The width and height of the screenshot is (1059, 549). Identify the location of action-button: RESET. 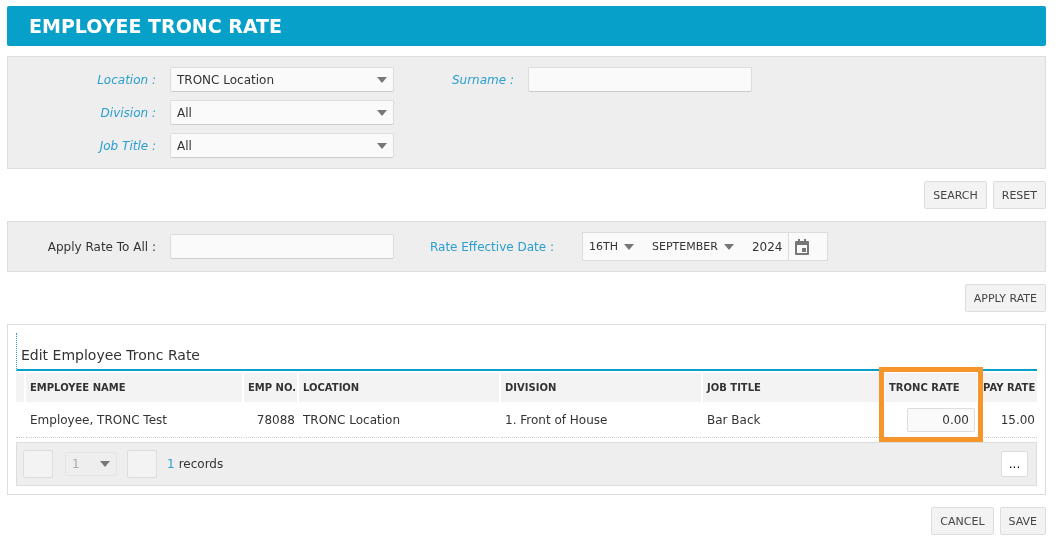
(1019, 195).